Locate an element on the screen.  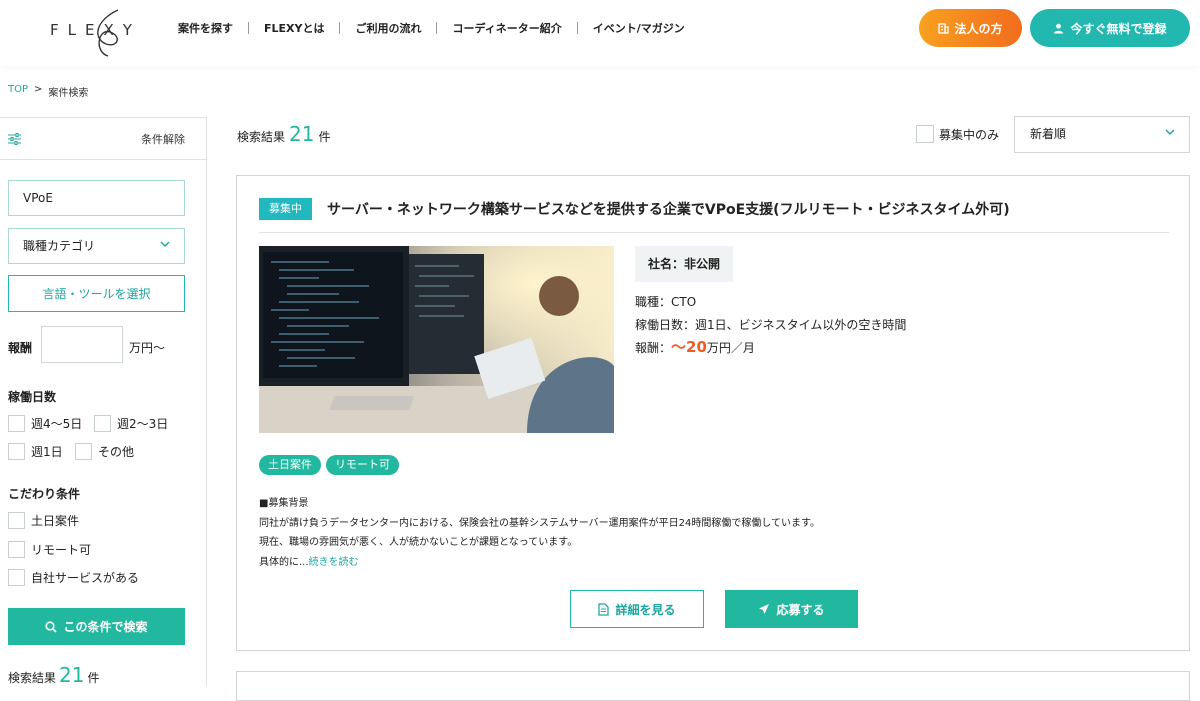
recruiting-only-label: 募集中のみ is located at coordinates (969, 134).